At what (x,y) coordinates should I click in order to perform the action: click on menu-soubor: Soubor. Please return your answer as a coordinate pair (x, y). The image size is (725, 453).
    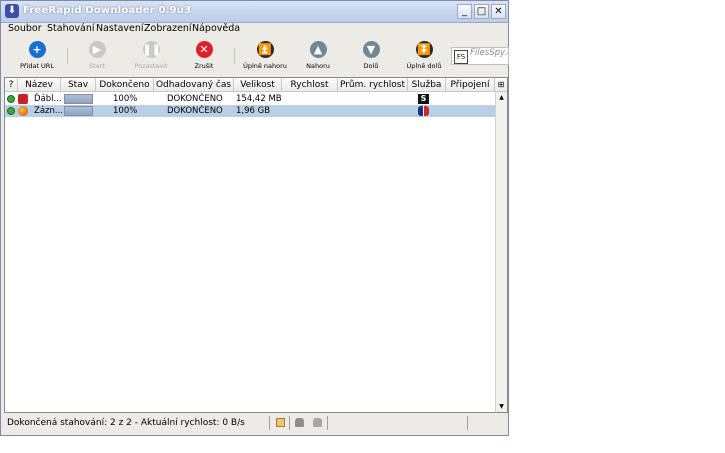
    Looking at the image, I should click on (25, 28).